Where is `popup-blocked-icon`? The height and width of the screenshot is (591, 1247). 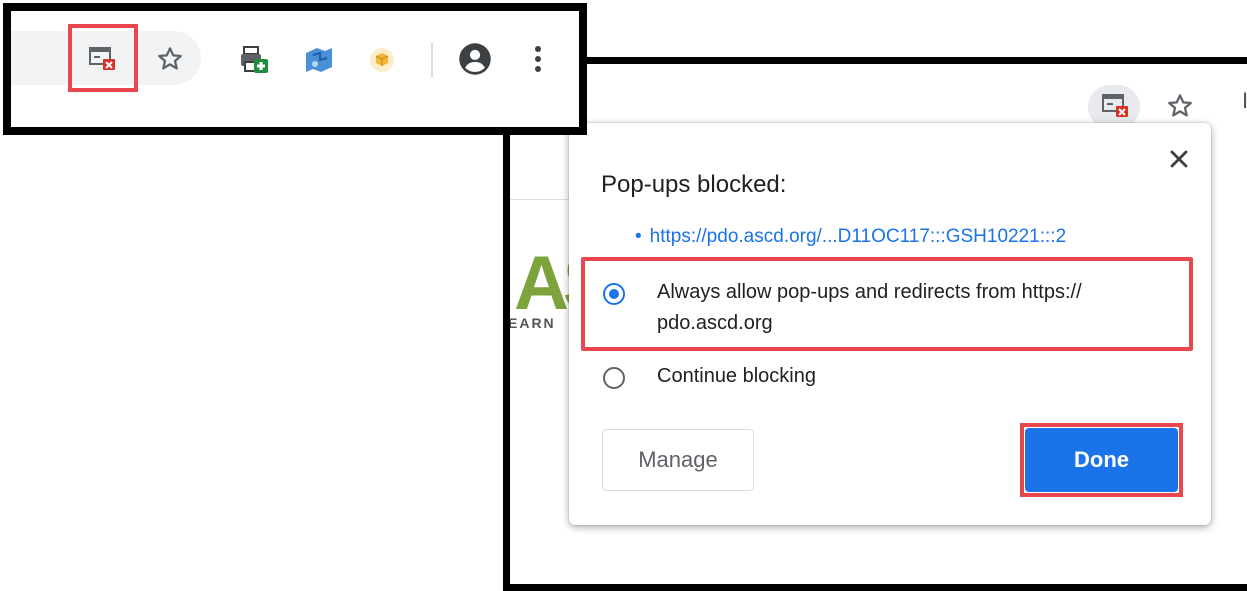 popup-blocked-icon is located at coordinates (1116, 106).